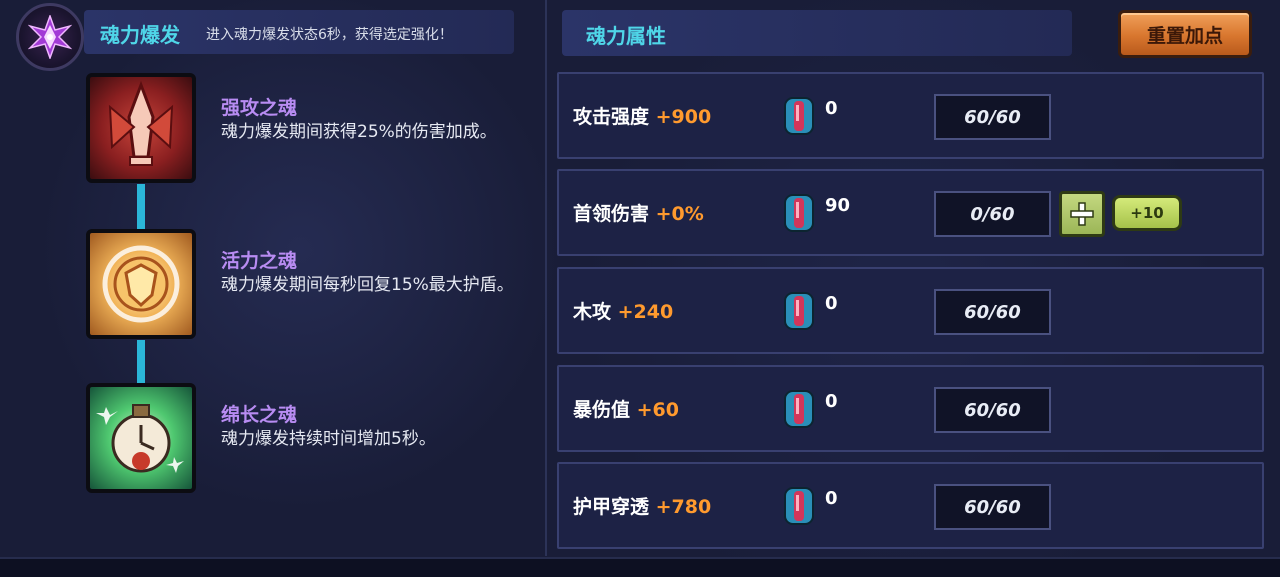 This screenshot has height=577, width=1280. I want to click on reset-points-button: 重置加点, so click(1185, 34).